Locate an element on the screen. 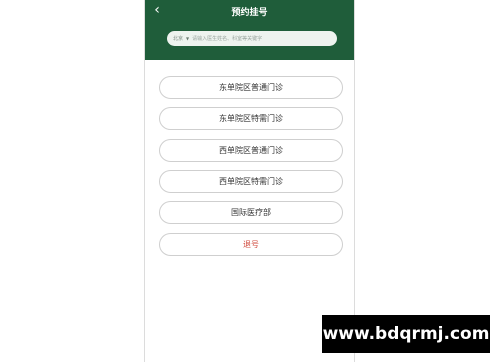 The image size is (500, 362). international-medical-button: 国际医疗部 is located at coordinates (251, 212).